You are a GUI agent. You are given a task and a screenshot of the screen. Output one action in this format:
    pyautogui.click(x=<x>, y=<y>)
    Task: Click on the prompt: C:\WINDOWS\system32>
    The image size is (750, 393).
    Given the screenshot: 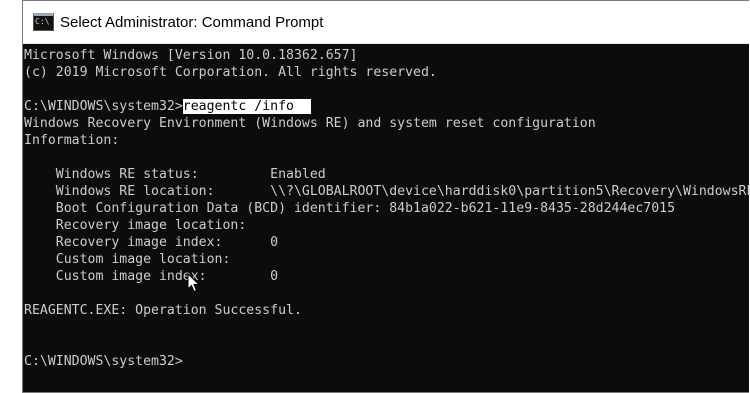 What is the action you would take?
    pyautogui.click(x=103, y=106)
    